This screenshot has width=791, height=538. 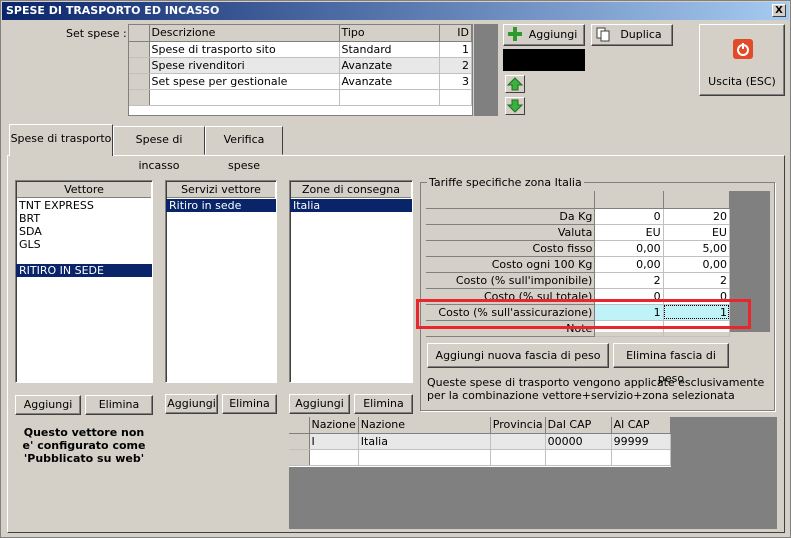 I want to click on window-title: SPESE DI TRASPORTO ED INCASSO, so click(x=113, y=10).